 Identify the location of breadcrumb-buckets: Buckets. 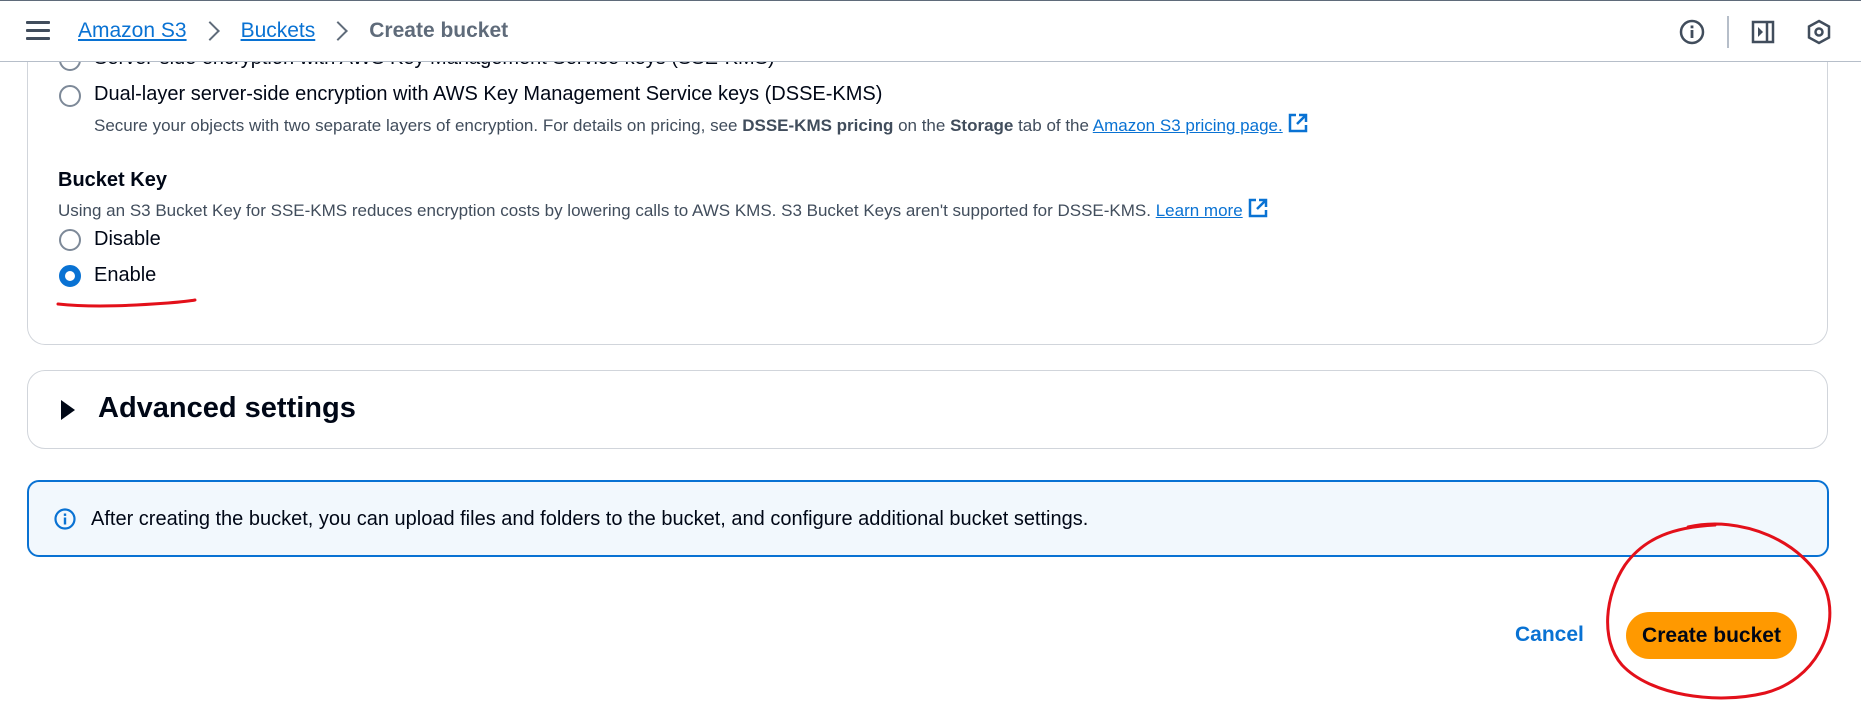
(278, 31).